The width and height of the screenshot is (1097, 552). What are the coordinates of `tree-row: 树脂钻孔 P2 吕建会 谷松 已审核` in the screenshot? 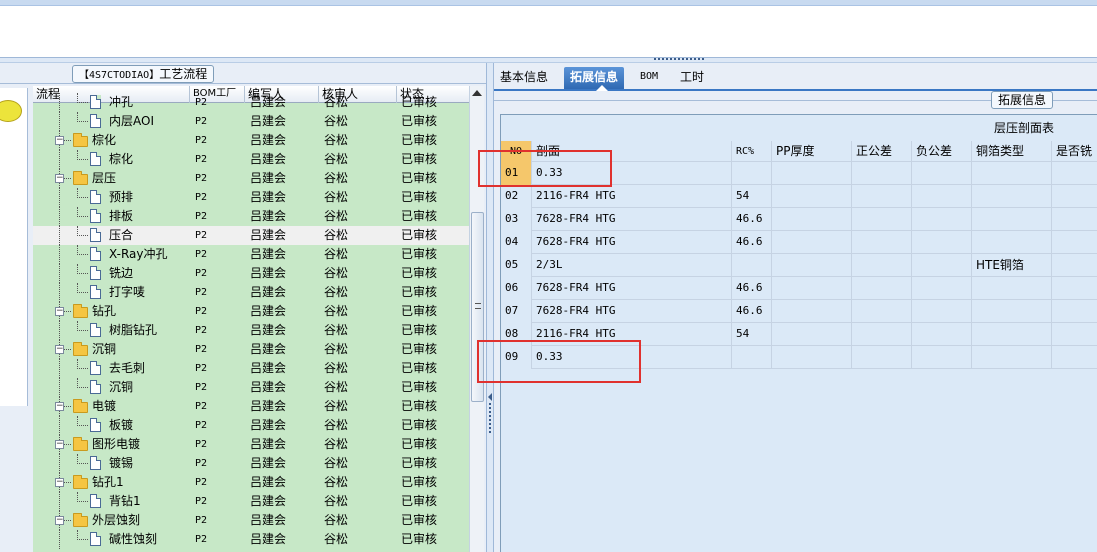 It's located at (251, 330).